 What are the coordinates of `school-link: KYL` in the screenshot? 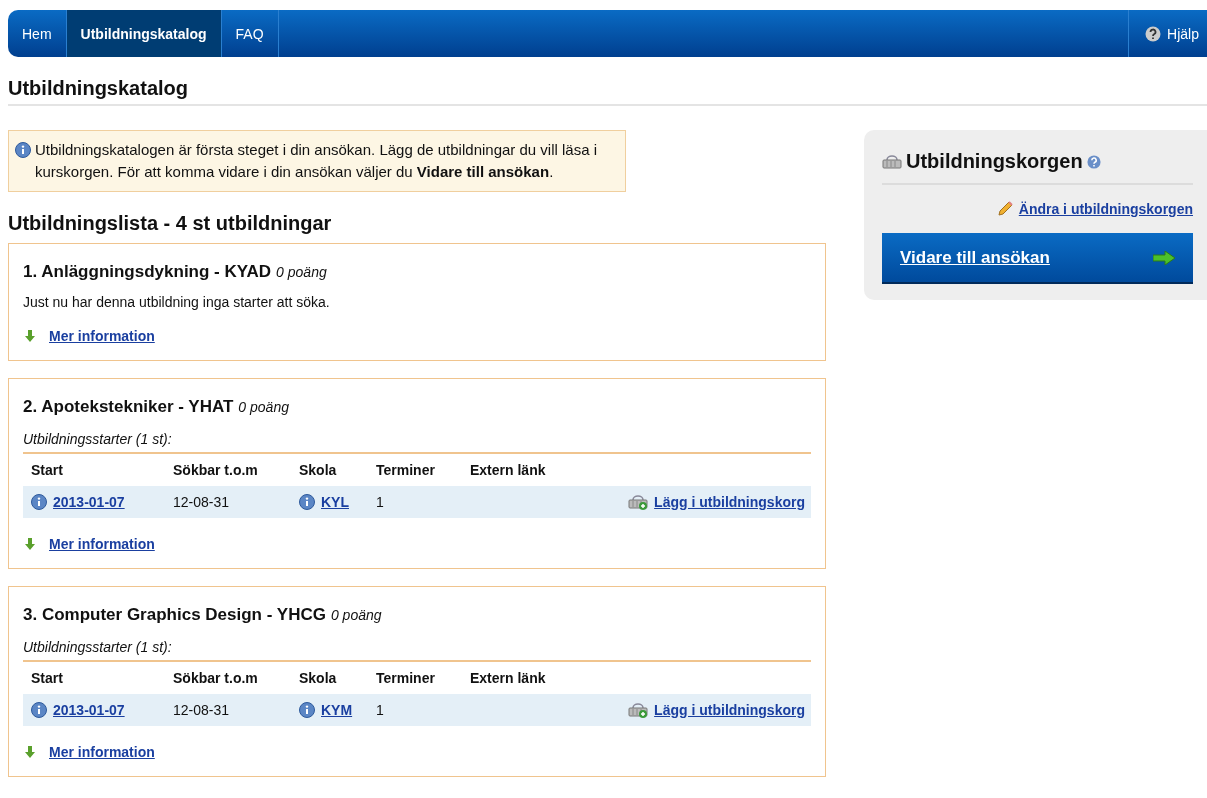 It's located at (335, 502).